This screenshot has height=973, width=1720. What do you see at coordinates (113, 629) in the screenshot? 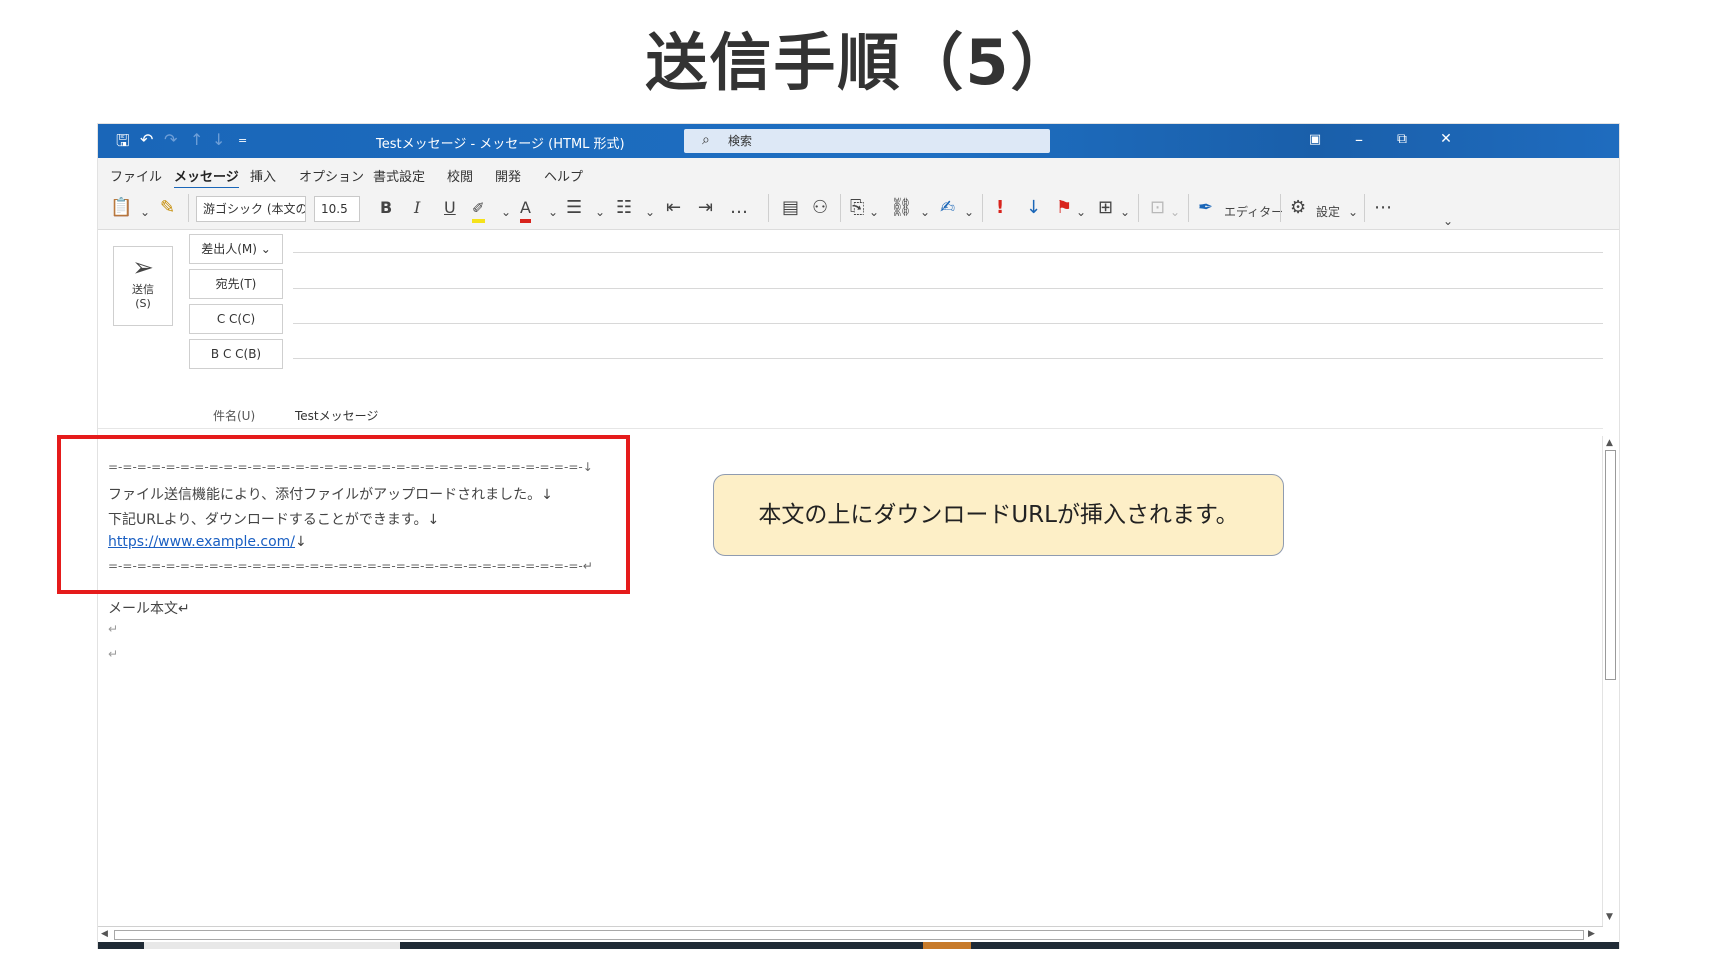
I see `body-line-empty-1: ↵` at bounding box center [113, 629].